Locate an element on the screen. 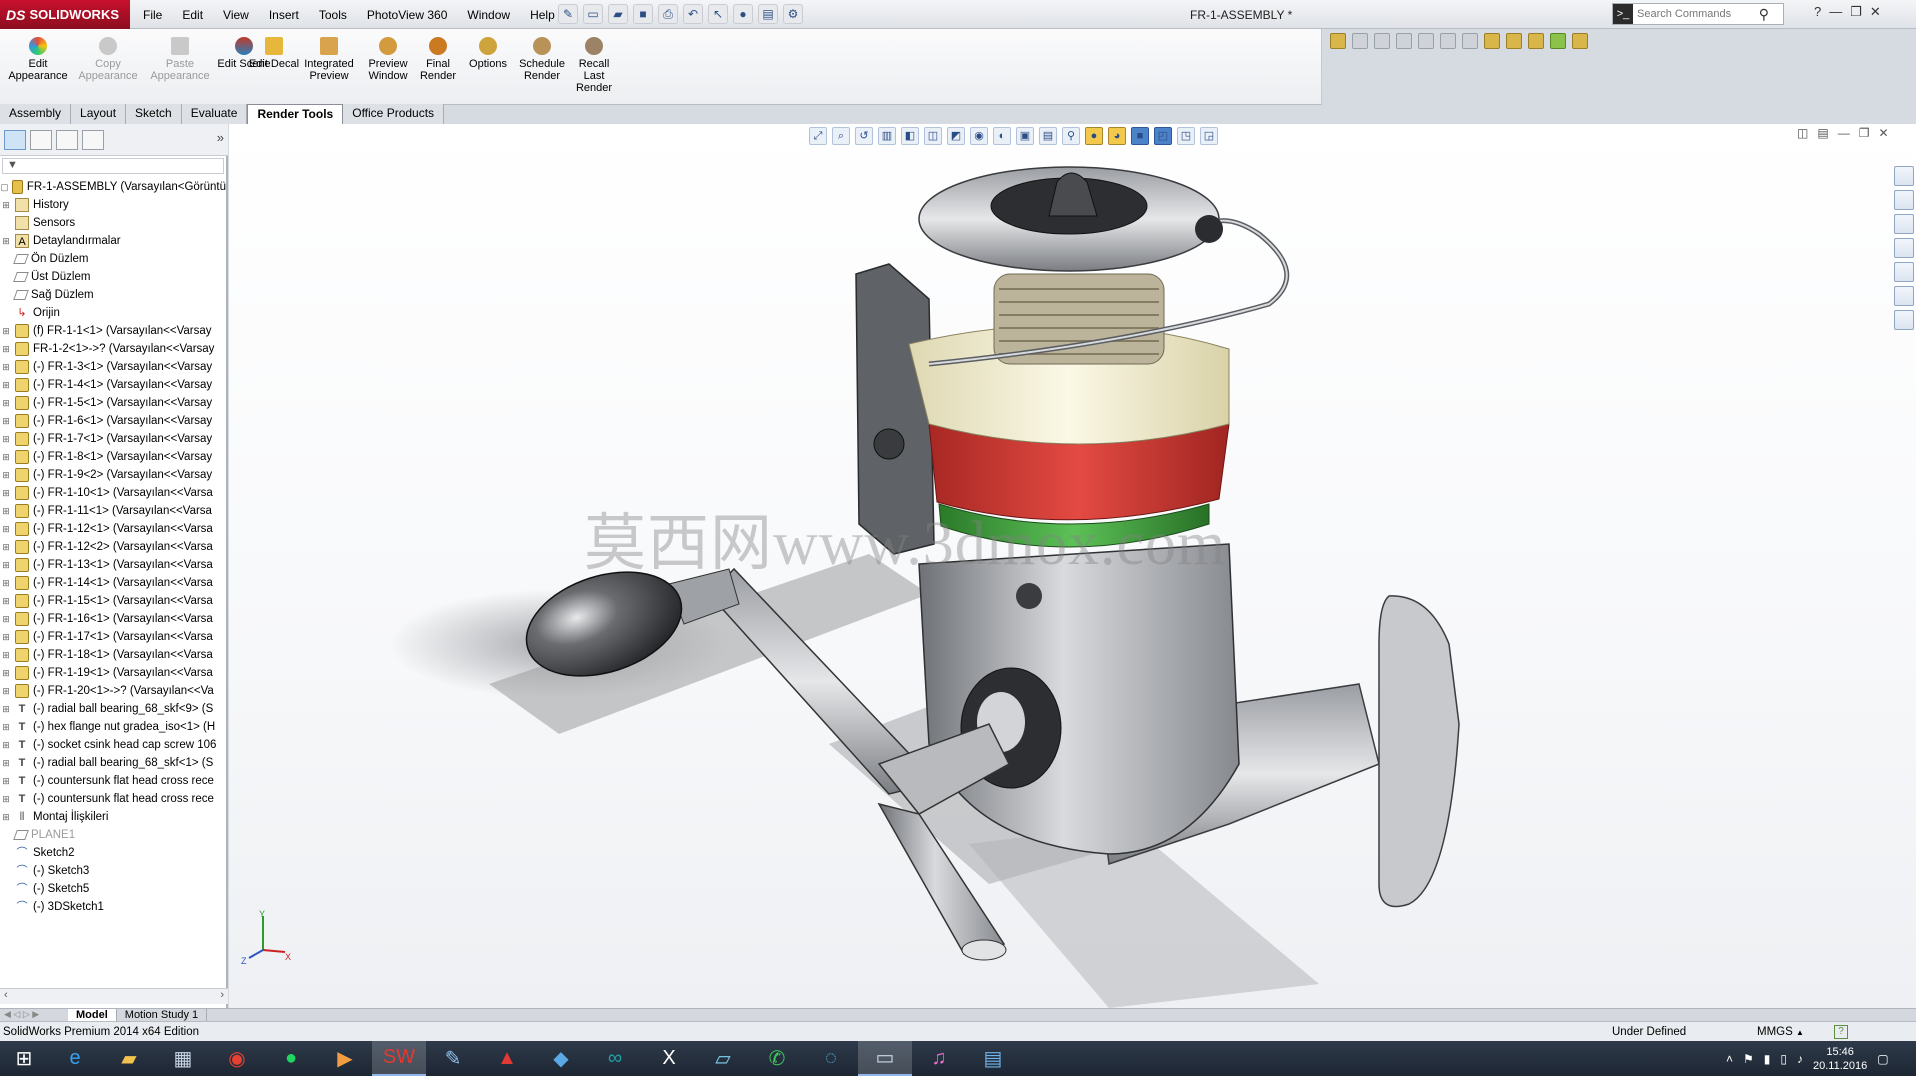  tree-item: ⊞ (-) FR-1-10<1> (Varsayılan<<Varsa is located at coordinates (113, 493).